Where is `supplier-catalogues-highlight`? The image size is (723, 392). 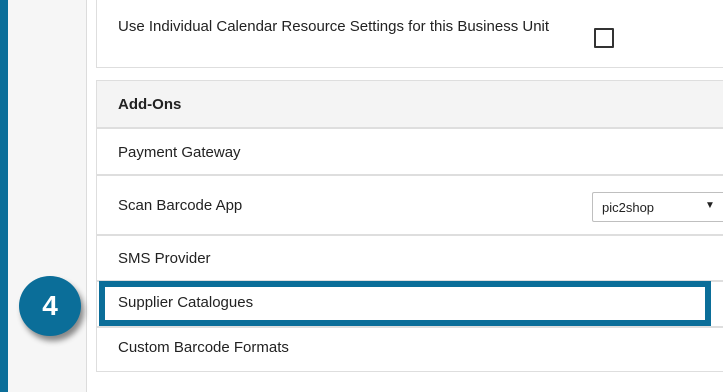
supplier-catalogues-highlight is located at coordinates (405, 303).